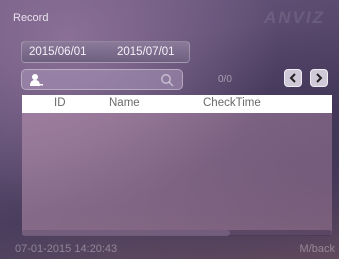 This screenshot has height=259, width=339. Describe the element at coordinates (124, 103) in the screenshot. I see `column-header-name: Name` at that location.